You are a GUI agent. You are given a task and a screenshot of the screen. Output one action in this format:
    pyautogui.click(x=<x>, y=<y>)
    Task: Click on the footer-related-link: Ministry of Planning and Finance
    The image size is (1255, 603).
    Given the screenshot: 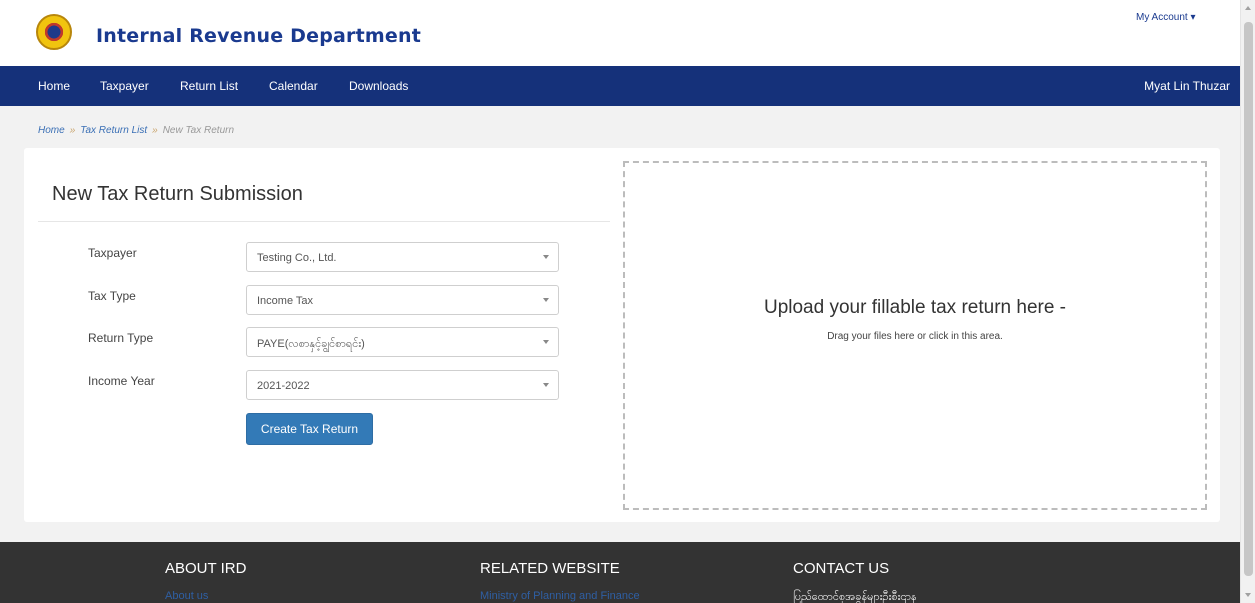 What is the action you would take?
    pyautogui.click(x=560, y=596)
    